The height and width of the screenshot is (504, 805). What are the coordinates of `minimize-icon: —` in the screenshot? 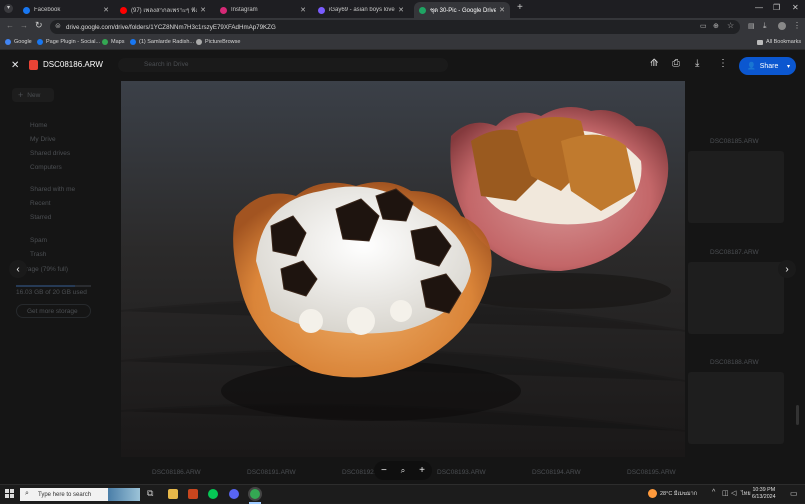 It's located at (759, 7).